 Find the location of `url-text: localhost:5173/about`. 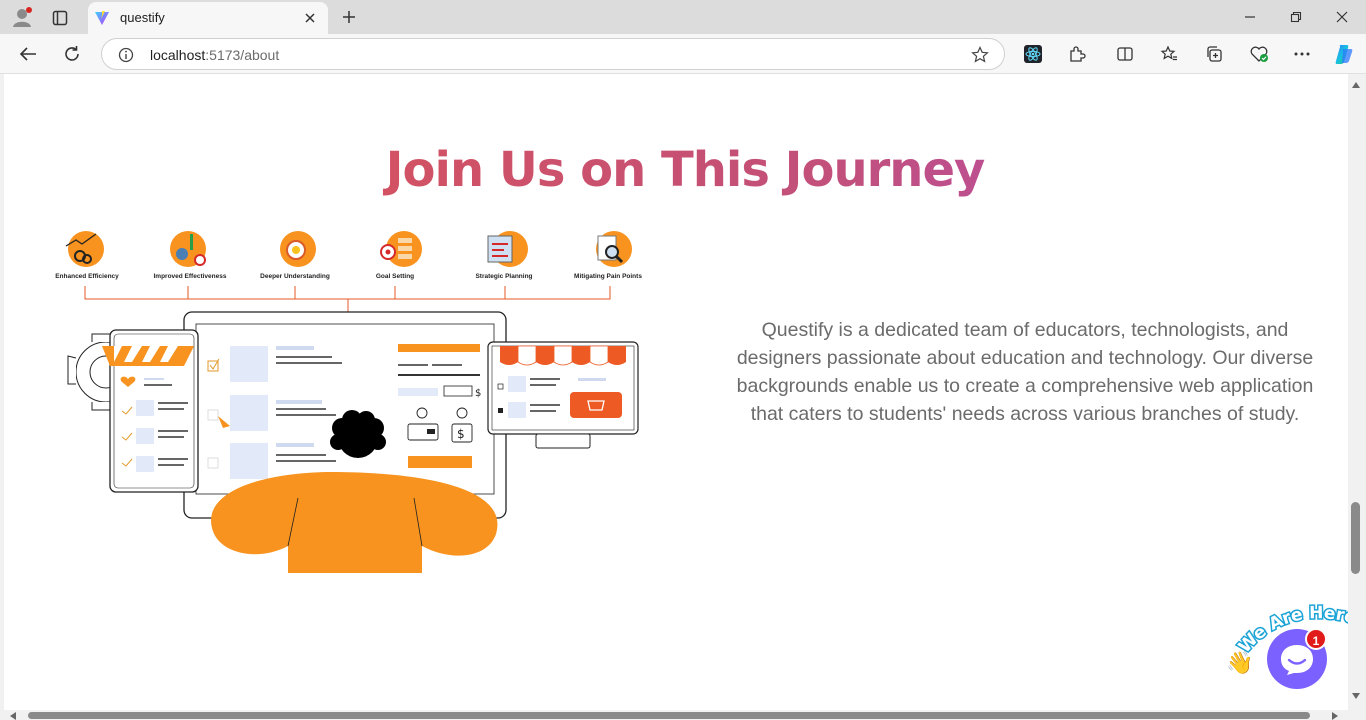

url-text: localhost:5173/about is located at coordinates (215, 55).